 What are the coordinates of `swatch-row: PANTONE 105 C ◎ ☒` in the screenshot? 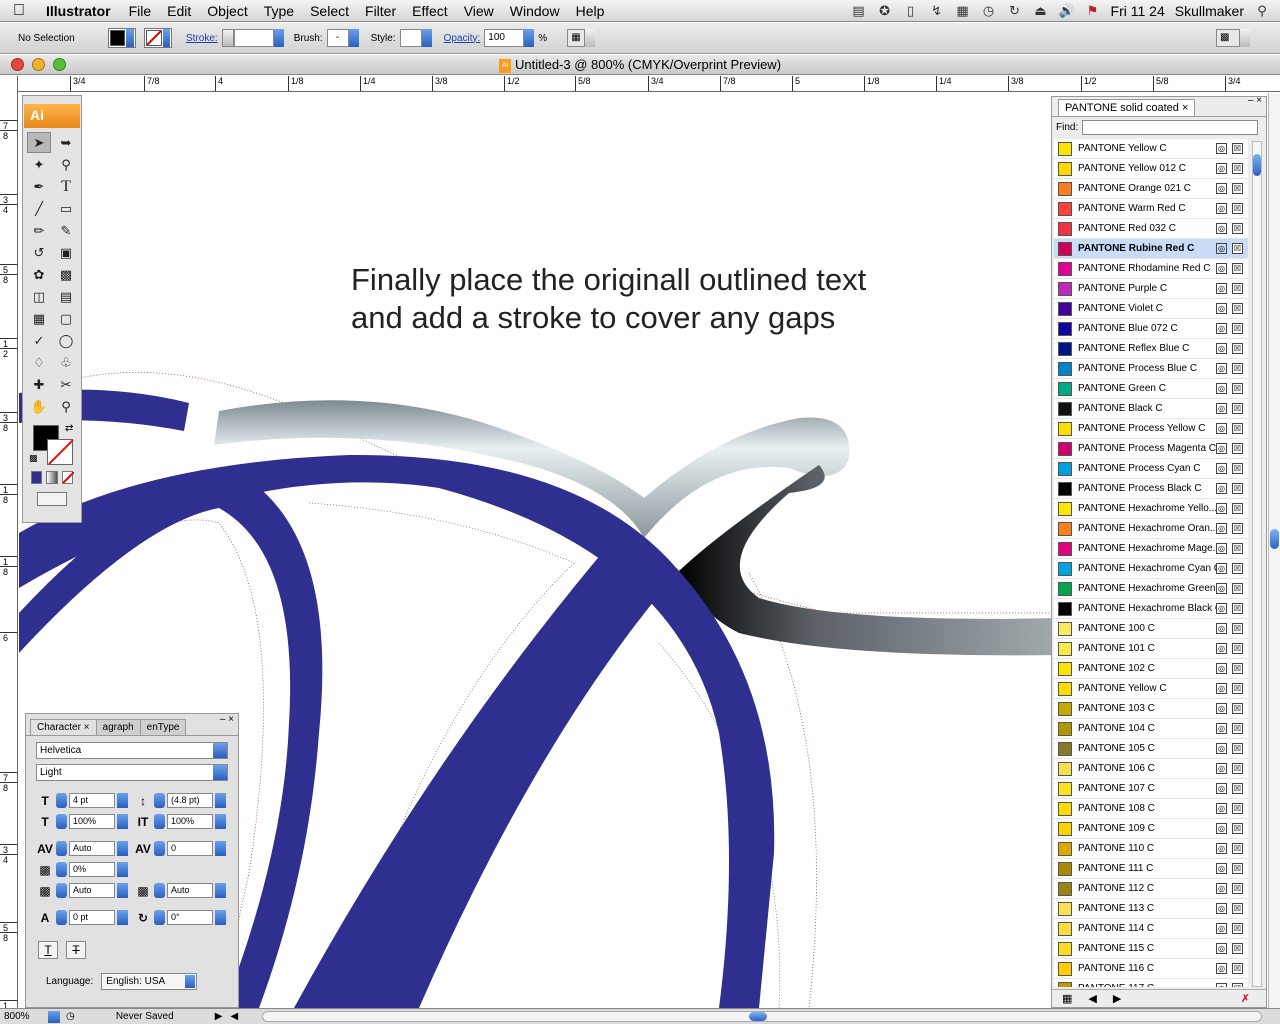 It's located at (1151, 749).